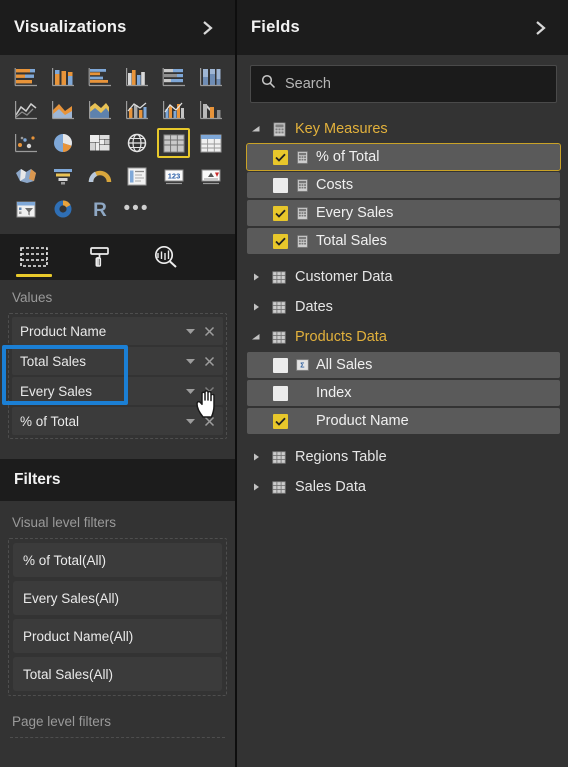 The image size is (568, 767). I want to click on 100-percent-stacked-column-chart-icon, so click(210, 77).